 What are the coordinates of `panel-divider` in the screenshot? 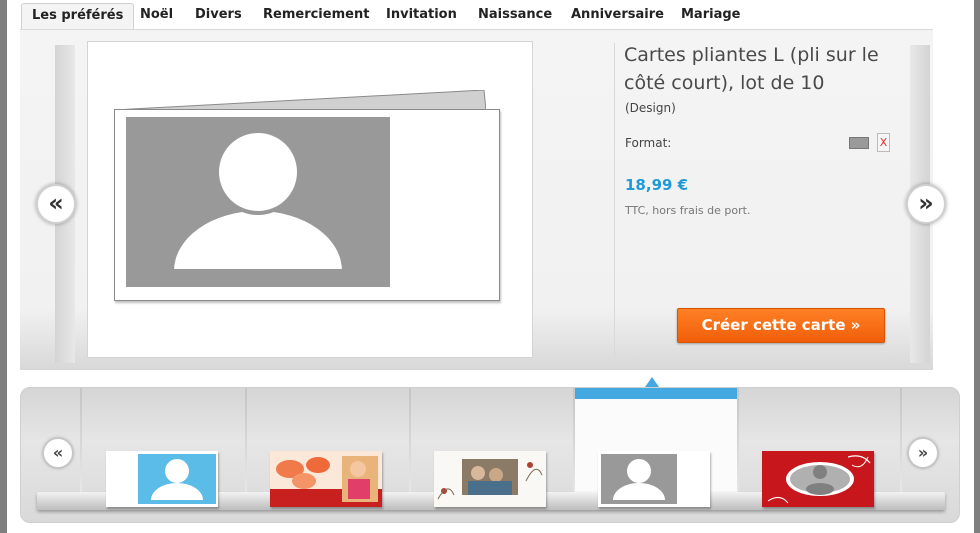 It's located at (614, 200).